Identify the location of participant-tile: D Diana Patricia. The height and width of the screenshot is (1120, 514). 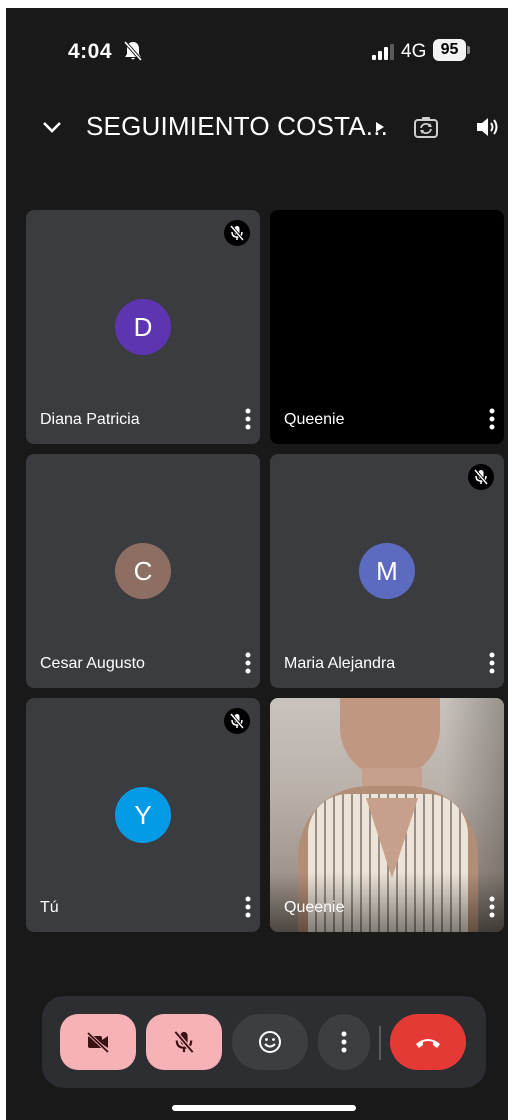
(143, 327).